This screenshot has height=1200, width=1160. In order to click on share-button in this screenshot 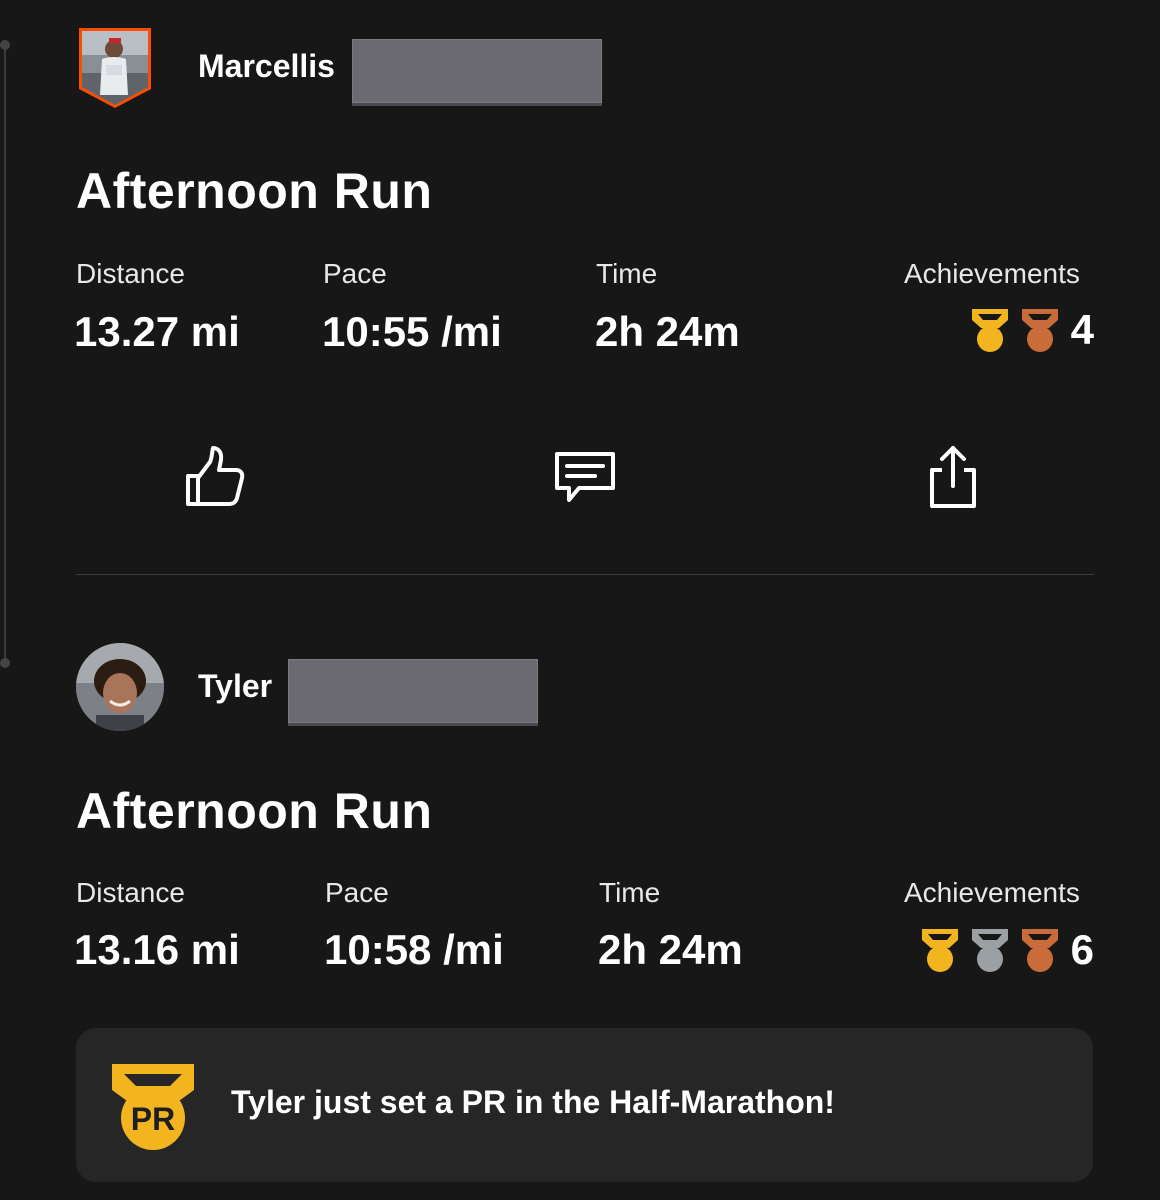, I will do `click(953, 475)`.